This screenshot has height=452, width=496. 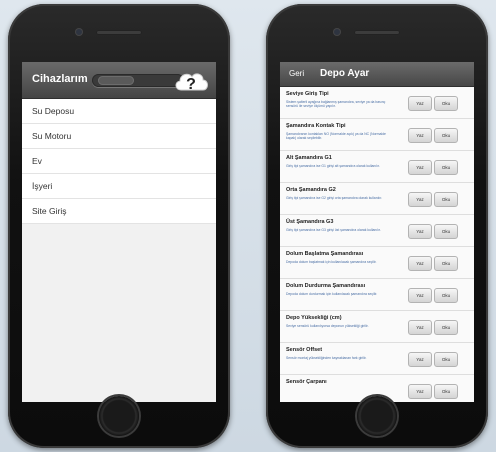 What do you see at coordinates (307, 94) in the screenshot?
I see `setting-title: Seviye Giriş Tipi` at bounding box center [307, 94].